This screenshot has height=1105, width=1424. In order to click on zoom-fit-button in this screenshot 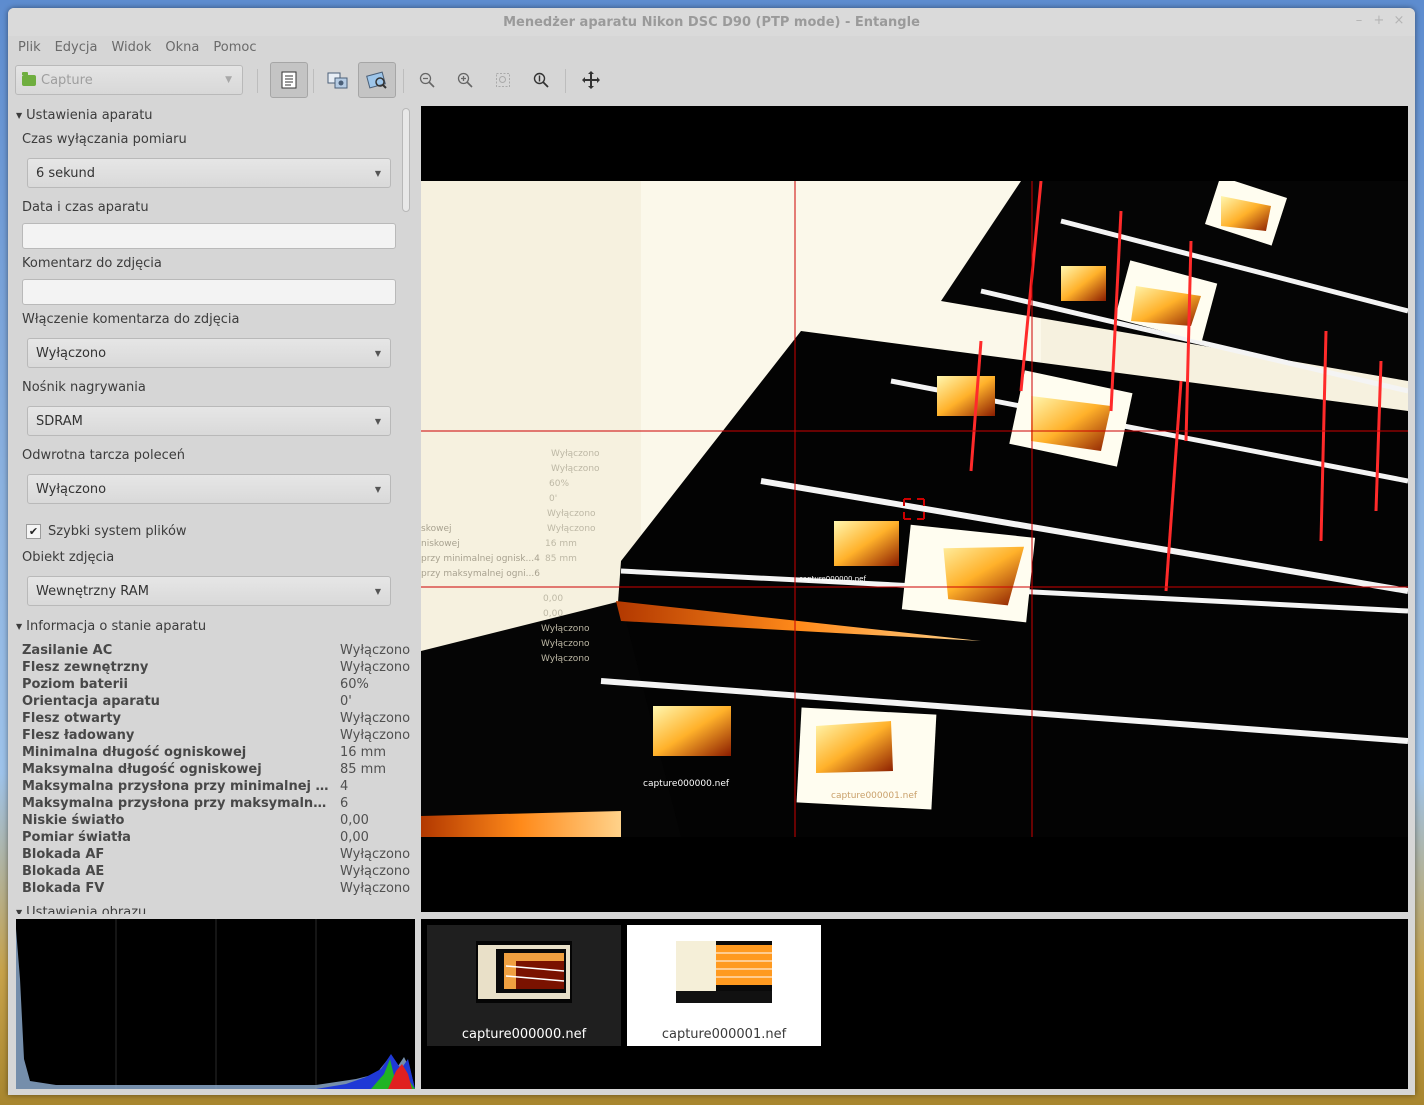, I will do `click(503, 80)`.